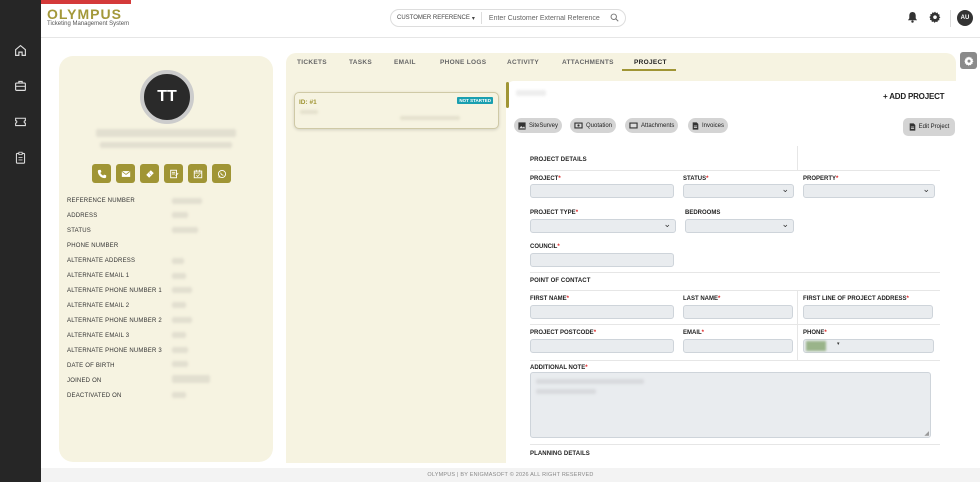  Describe the element at coordinates (405, 62) in the screenshot. I see `tab-email: EMAIL` at that location.